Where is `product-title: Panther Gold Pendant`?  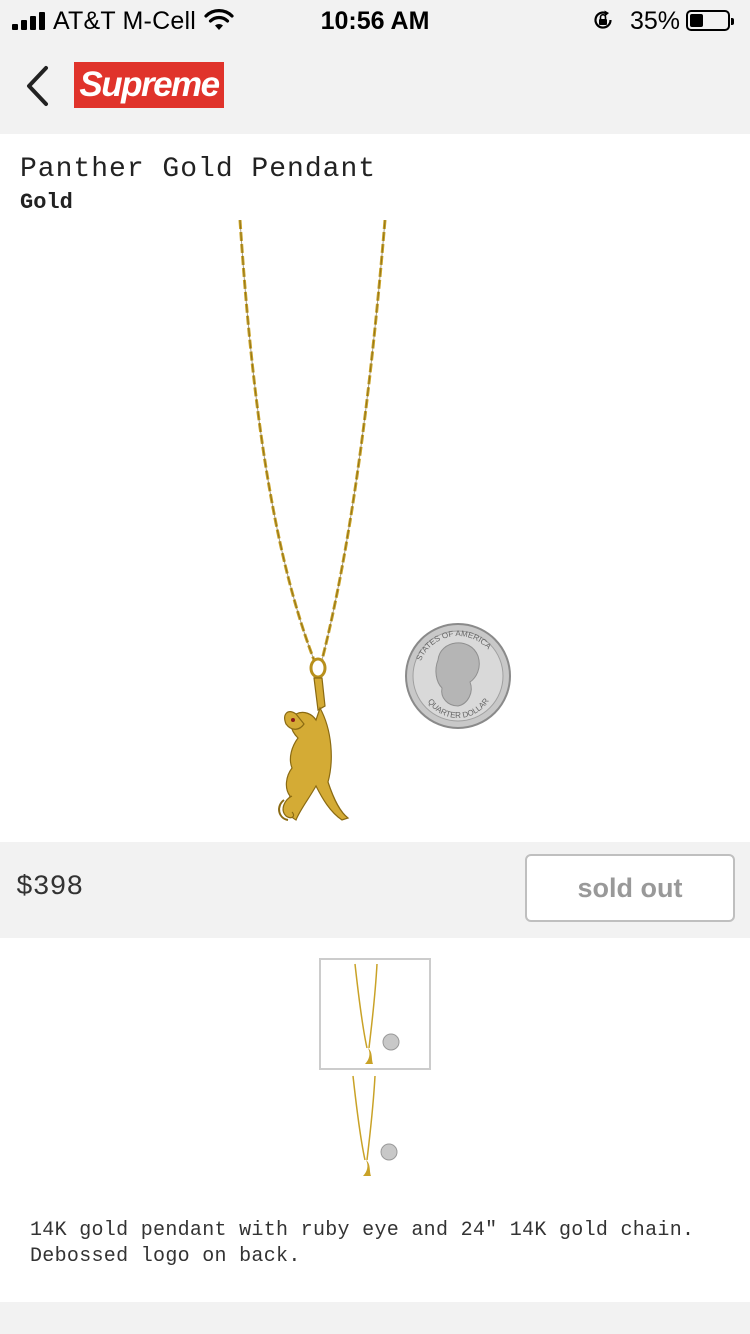 product-title: Panther Gold Pendant is located at coordinates (198, 169).